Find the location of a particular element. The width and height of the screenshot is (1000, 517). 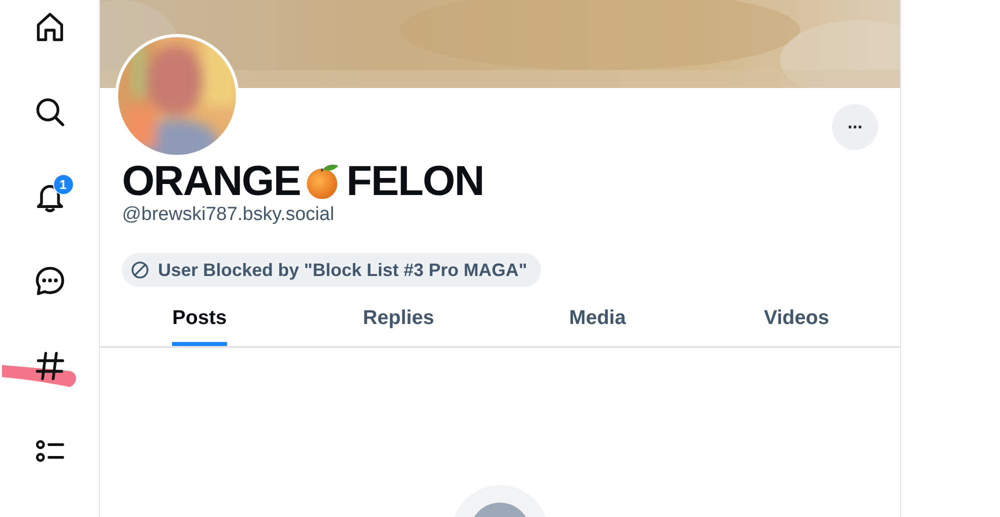

user-handle: @brewski787.bsky.social is located at coordinates (228, 215).